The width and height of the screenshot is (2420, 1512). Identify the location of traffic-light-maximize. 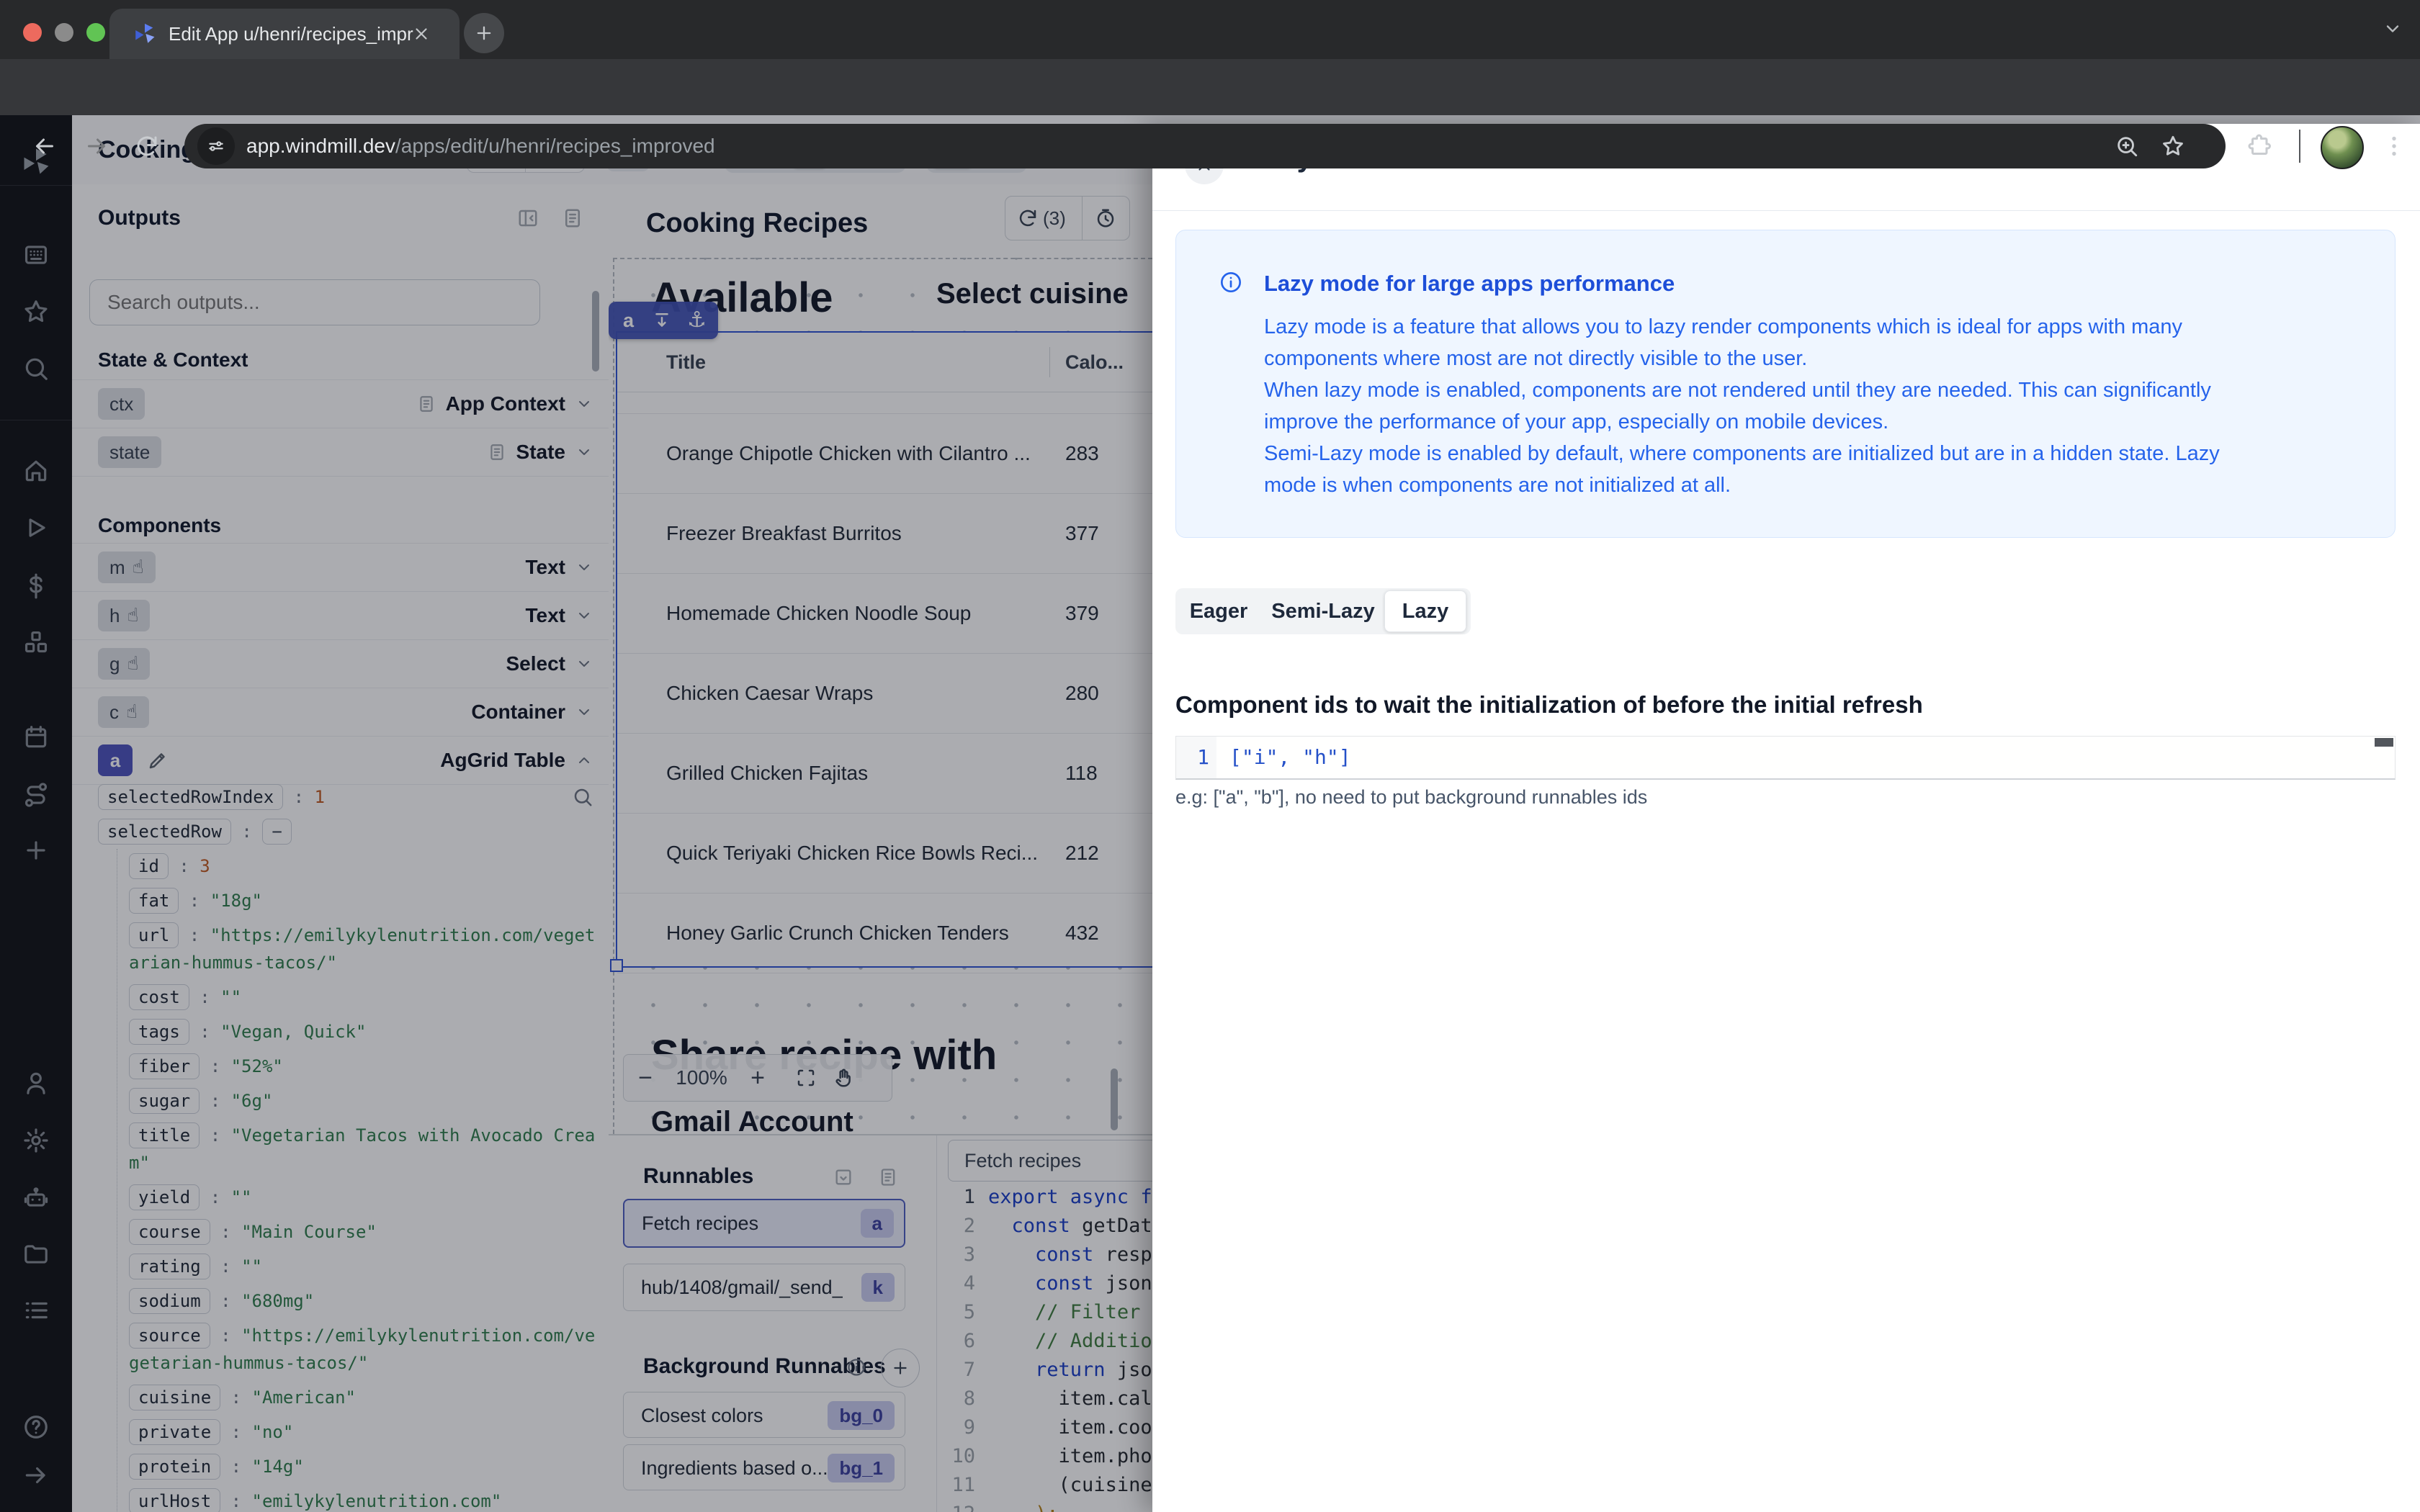
(95, 32).